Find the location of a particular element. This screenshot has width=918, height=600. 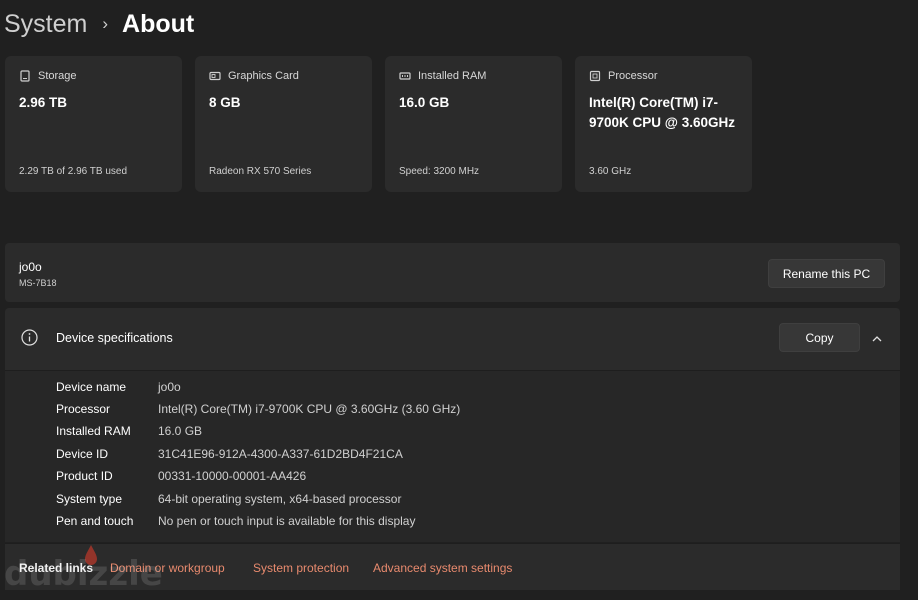

processor-value: Intel(R) Core(TM) i7-9700K CPU @ 3.60GHz is located at coordinates (662, 112).